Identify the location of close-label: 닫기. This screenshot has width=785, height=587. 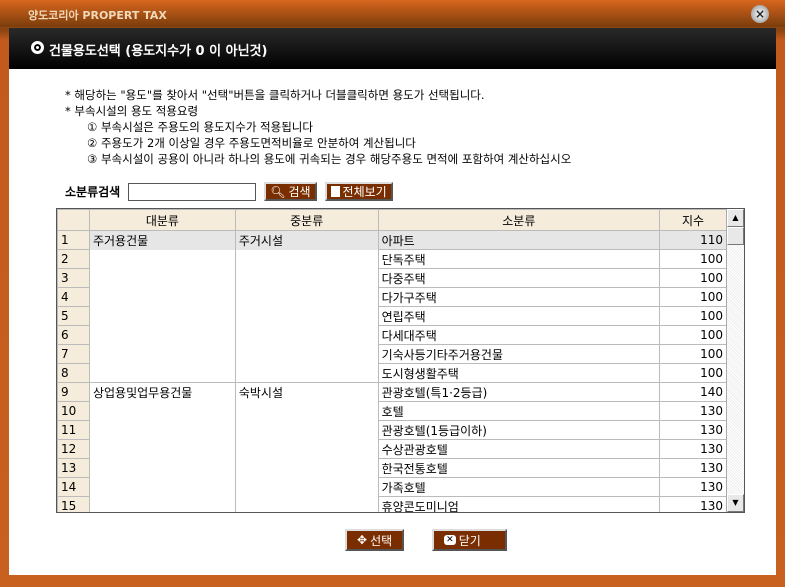
(469, 540).